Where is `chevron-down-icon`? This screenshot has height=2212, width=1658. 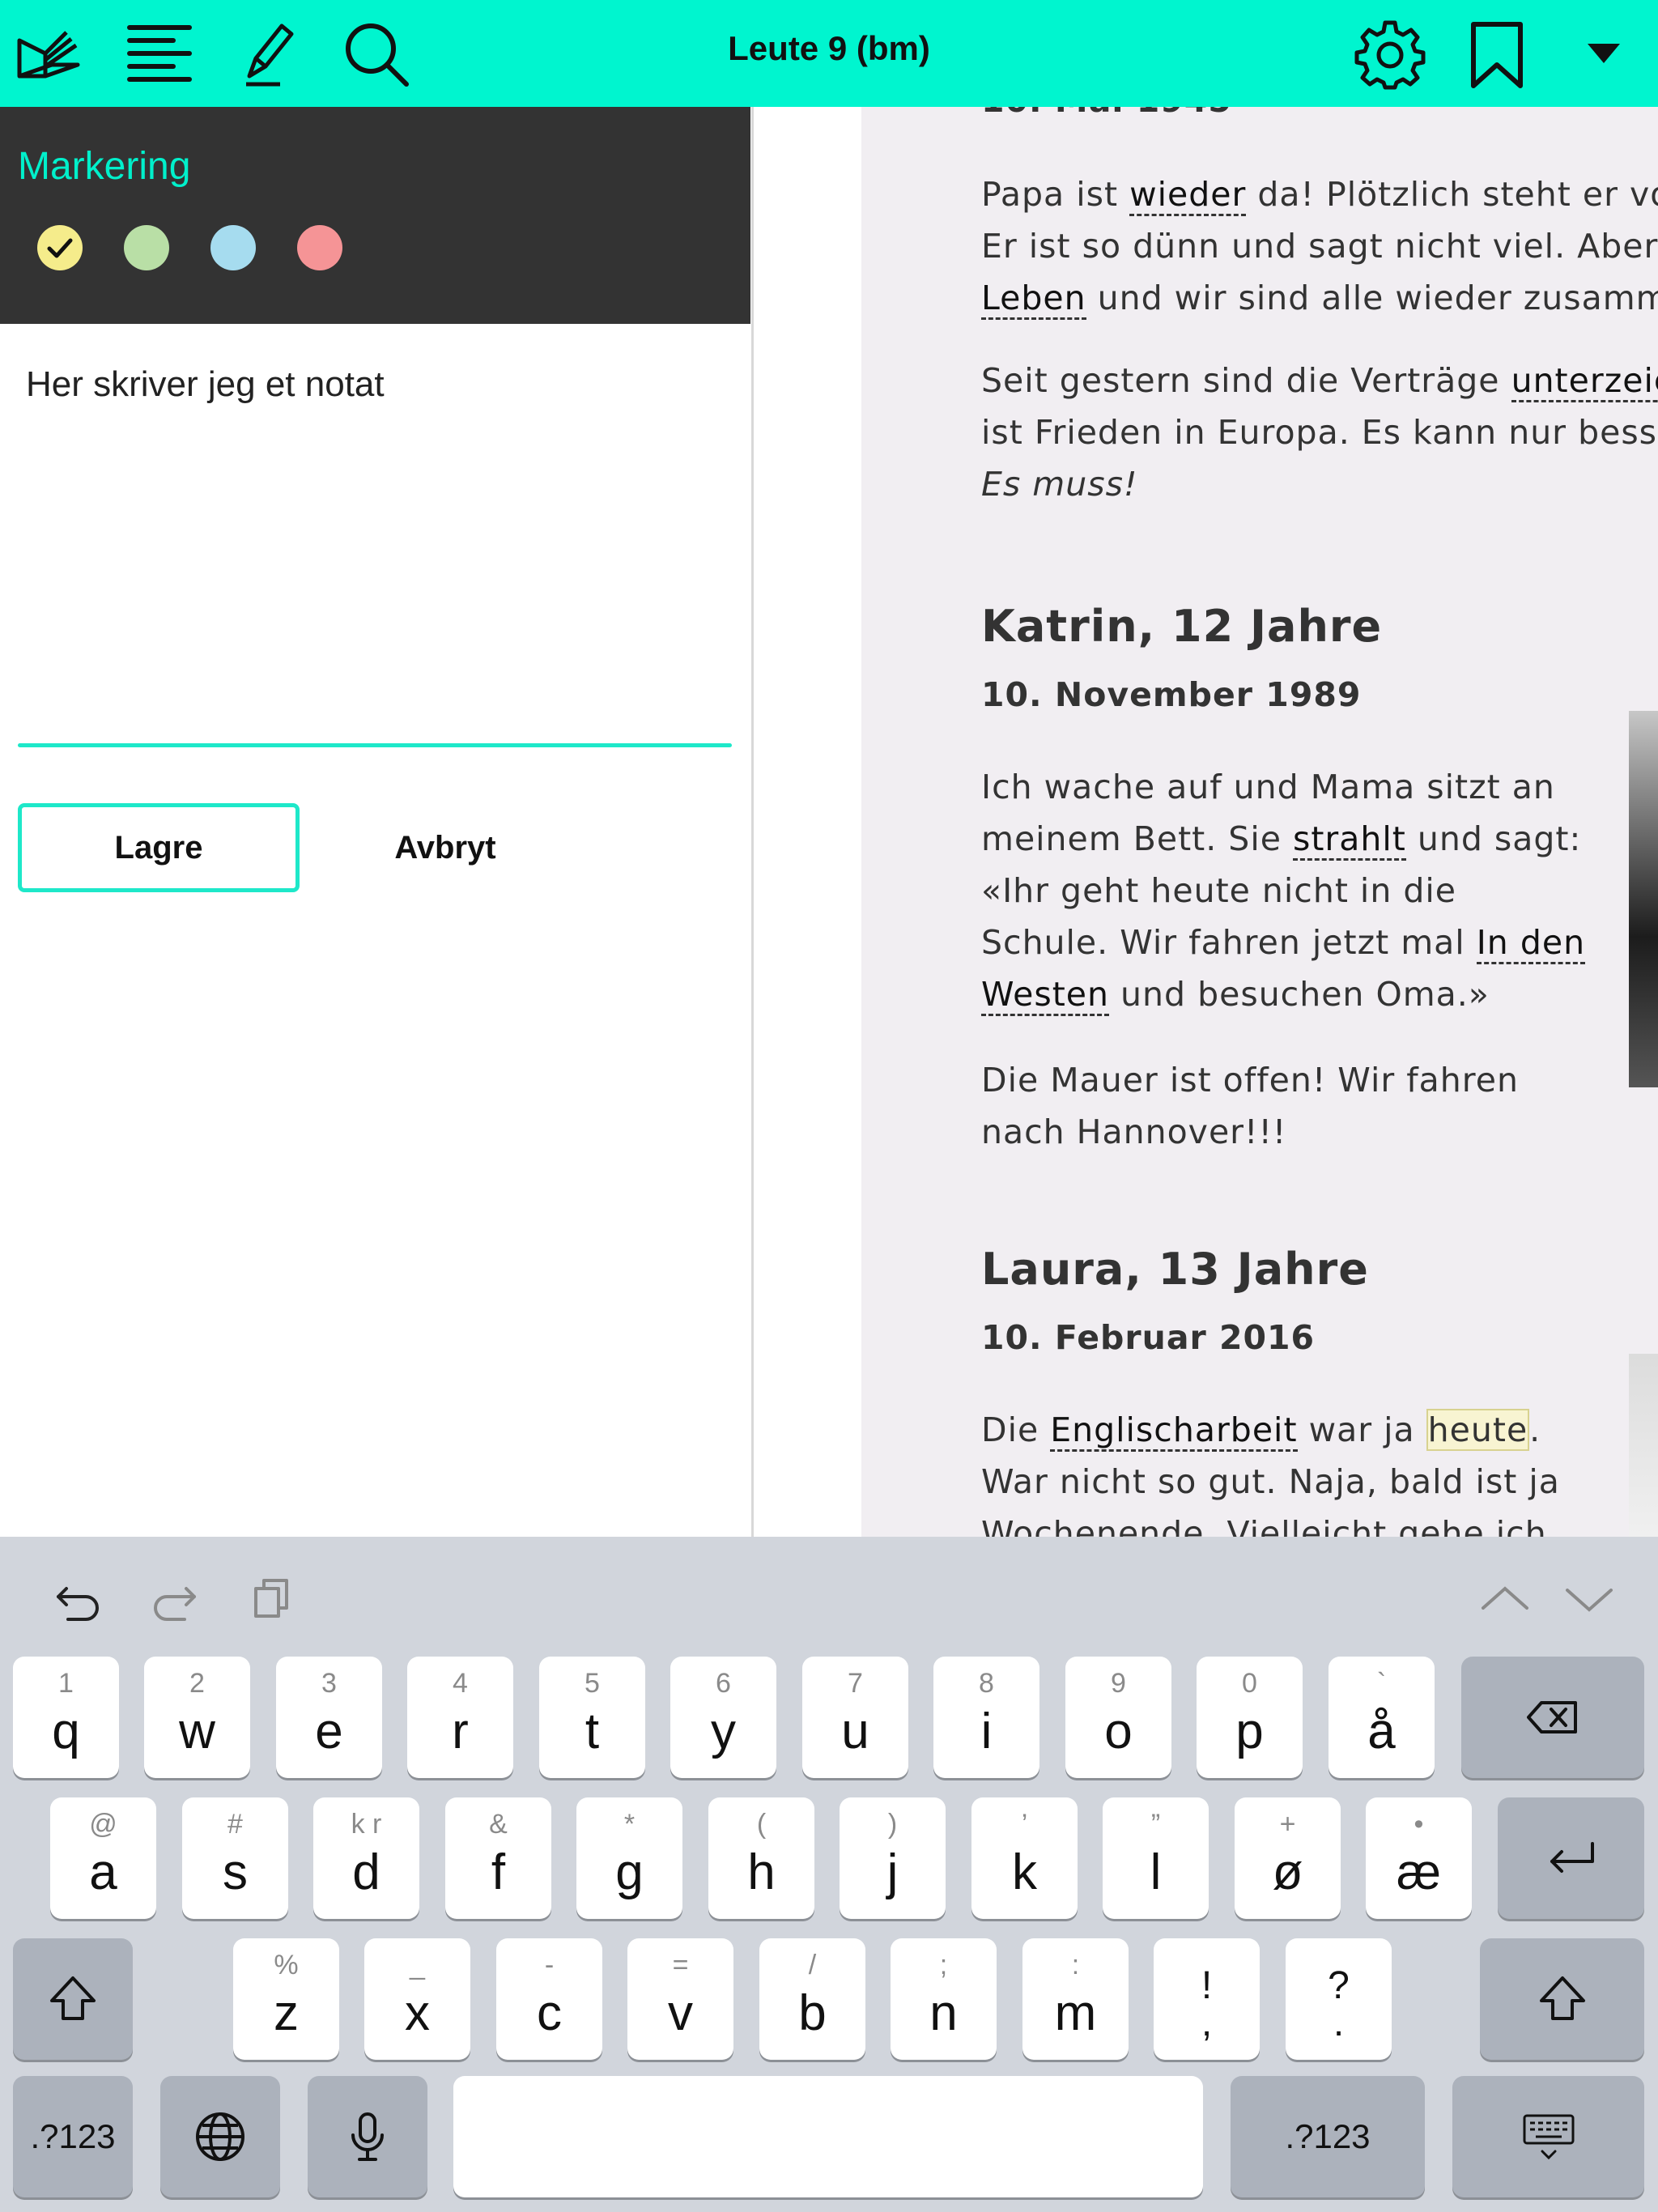 chevron-down-icon is located at coordinates (1589, 1599).